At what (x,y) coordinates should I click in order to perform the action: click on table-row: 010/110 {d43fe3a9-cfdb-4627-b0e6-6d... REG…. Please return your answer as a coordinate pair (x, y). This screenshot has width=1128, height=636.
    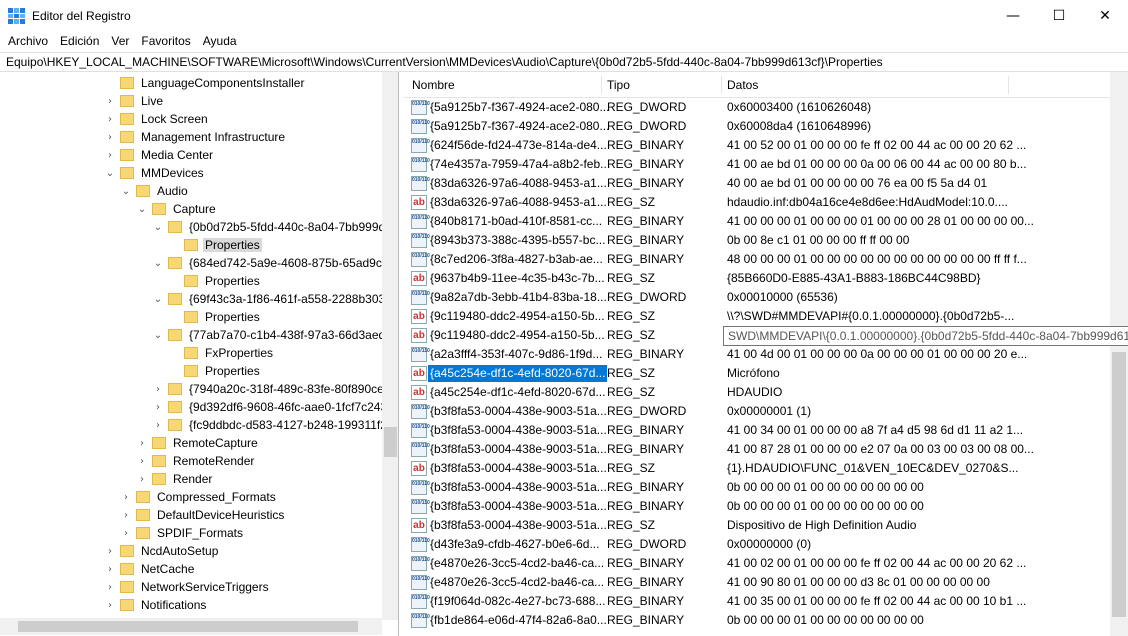
    Looking at the image, I should click on (757, 544).